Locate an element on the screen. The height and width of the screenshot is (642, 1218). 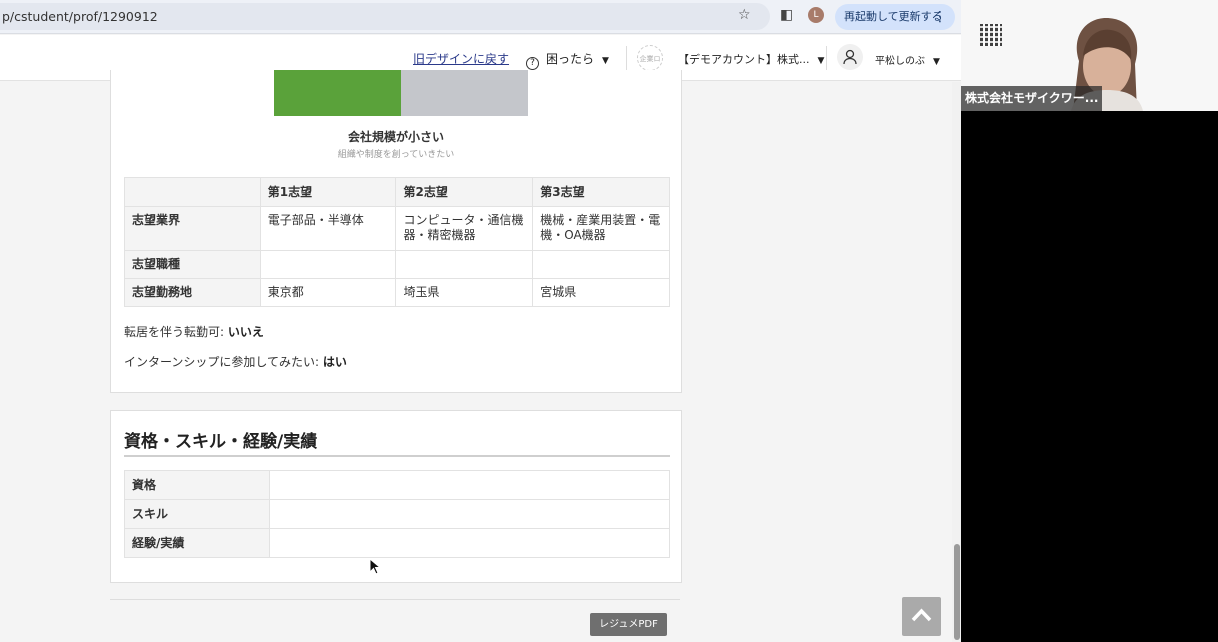
qr-code-pattern is located at coordinates (991, 35).